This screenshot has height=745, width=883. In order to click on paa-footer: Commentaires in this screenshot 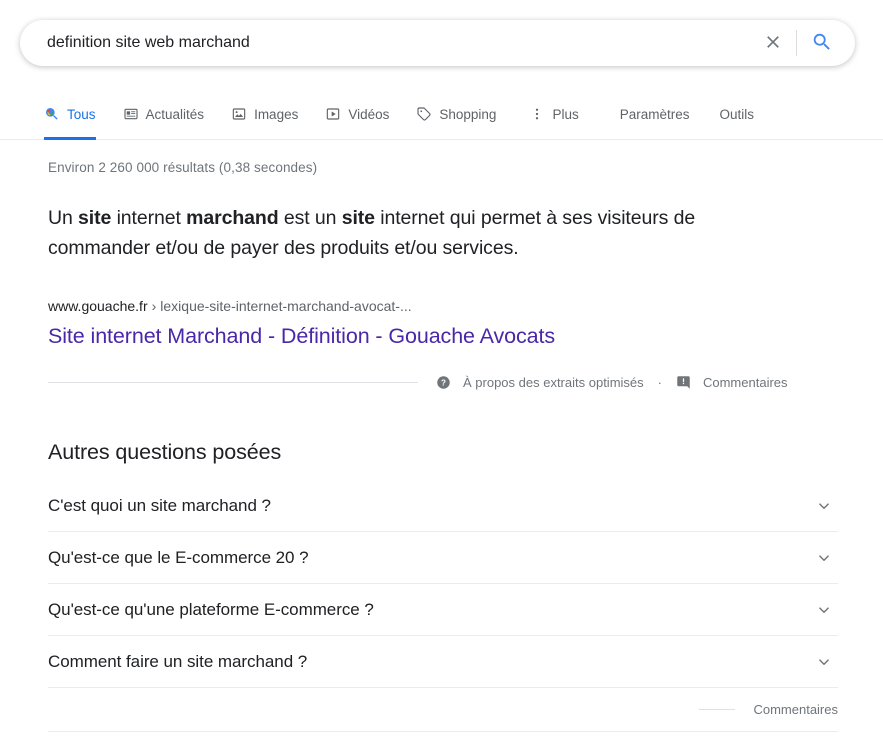, I will do `click(443, 709)`.